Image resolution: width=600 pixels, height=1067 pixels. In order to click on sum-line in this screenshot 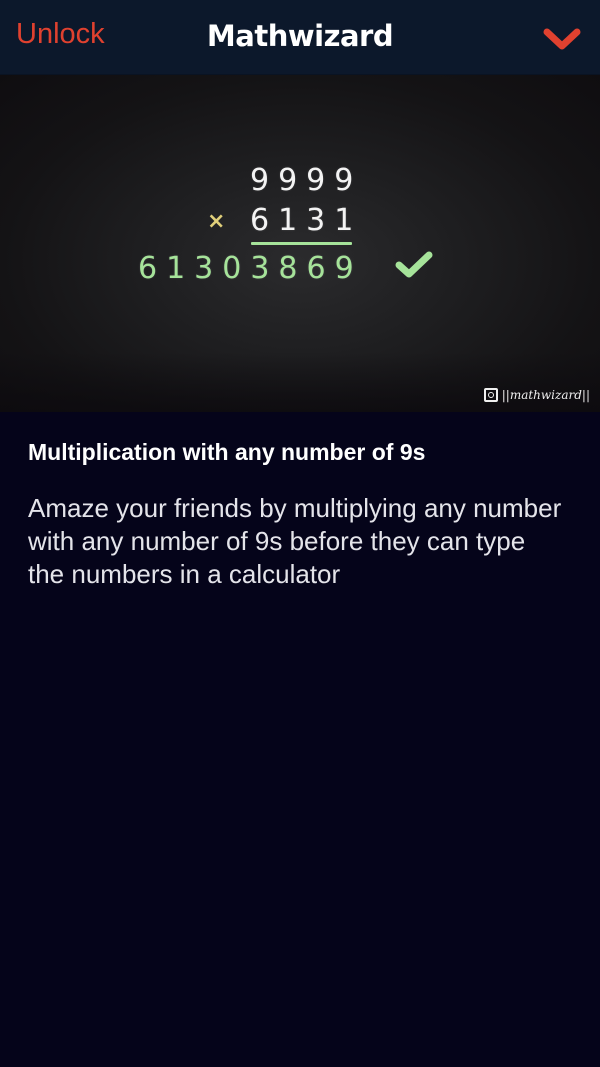, I will do `click(301, 243)`.